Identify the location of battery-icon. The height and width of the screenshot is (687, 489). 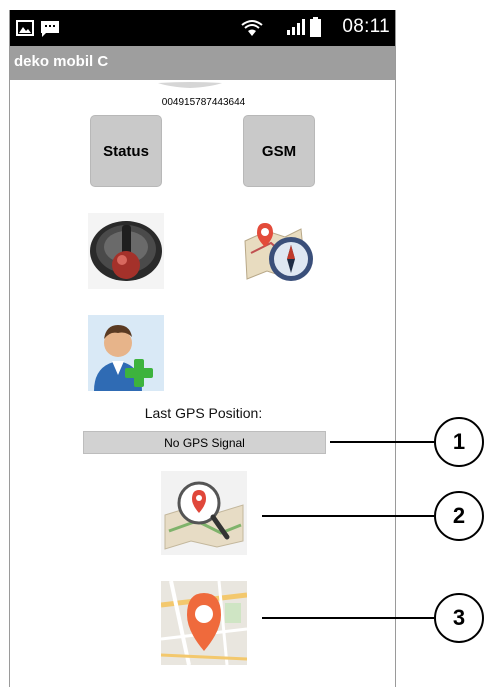
(315, 29).